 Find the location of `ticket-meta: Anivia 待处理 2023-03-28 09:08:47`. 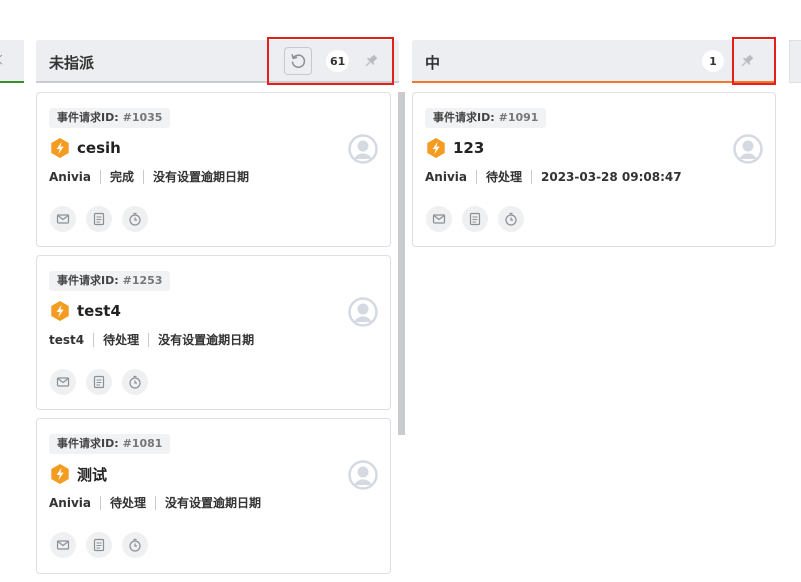

ticket-meta: Anivia 待处理 2023-03-28 09:08:47 is located at coordinates (553, 176).